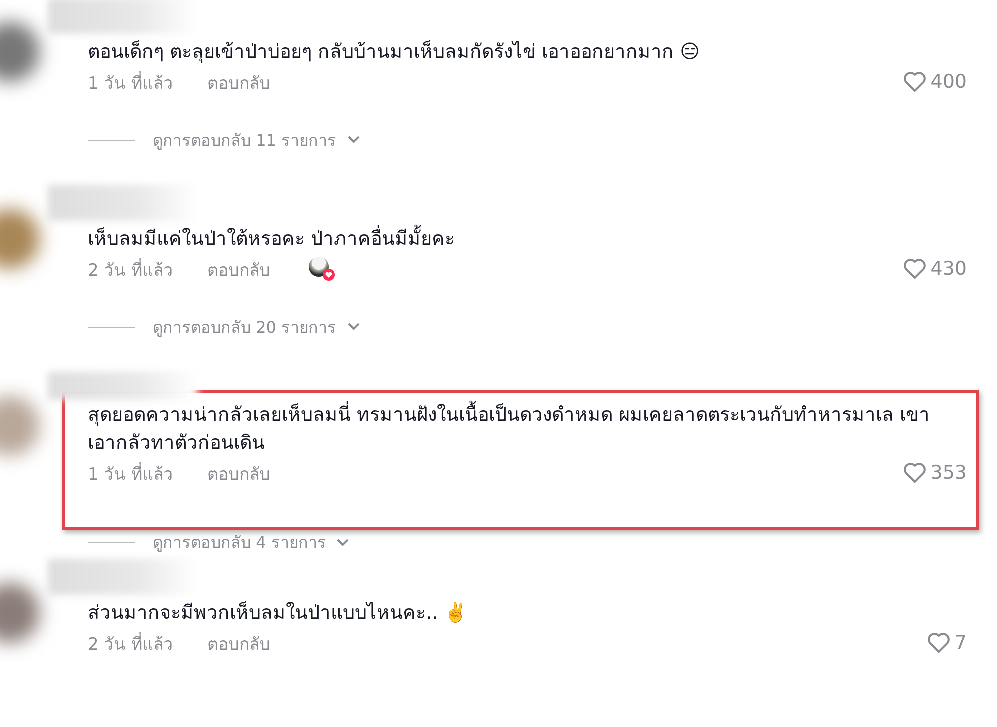  Describe the element at coordinates (934, 269) in the screenshot. I see `like-button: 430` at that location.